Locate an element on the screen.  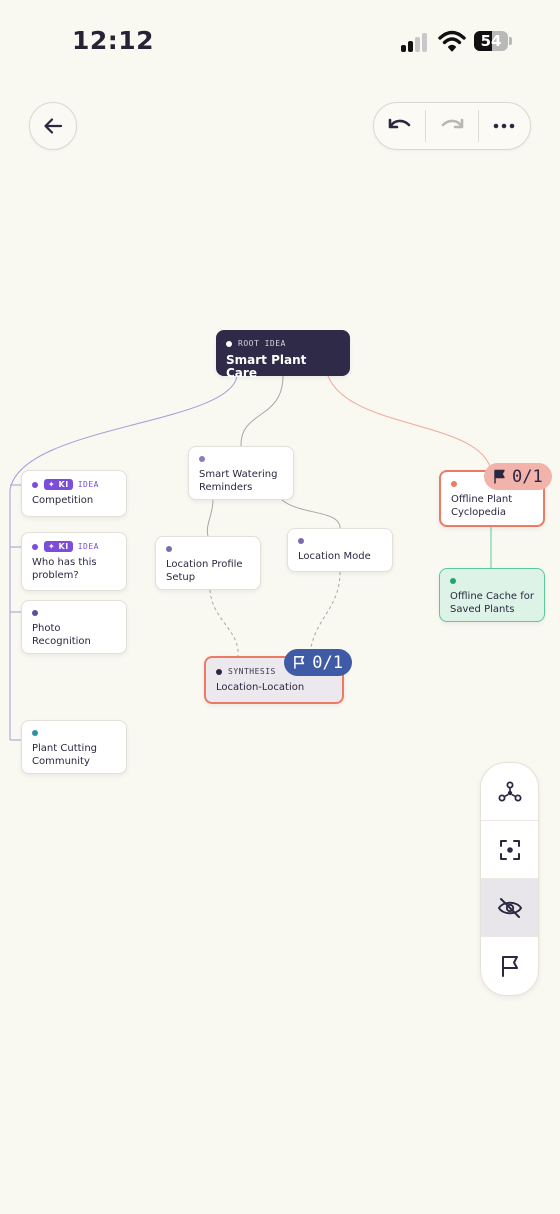
offline-cache-node: Offline Cache for Saved Plants is located at coordinates (492, 595).